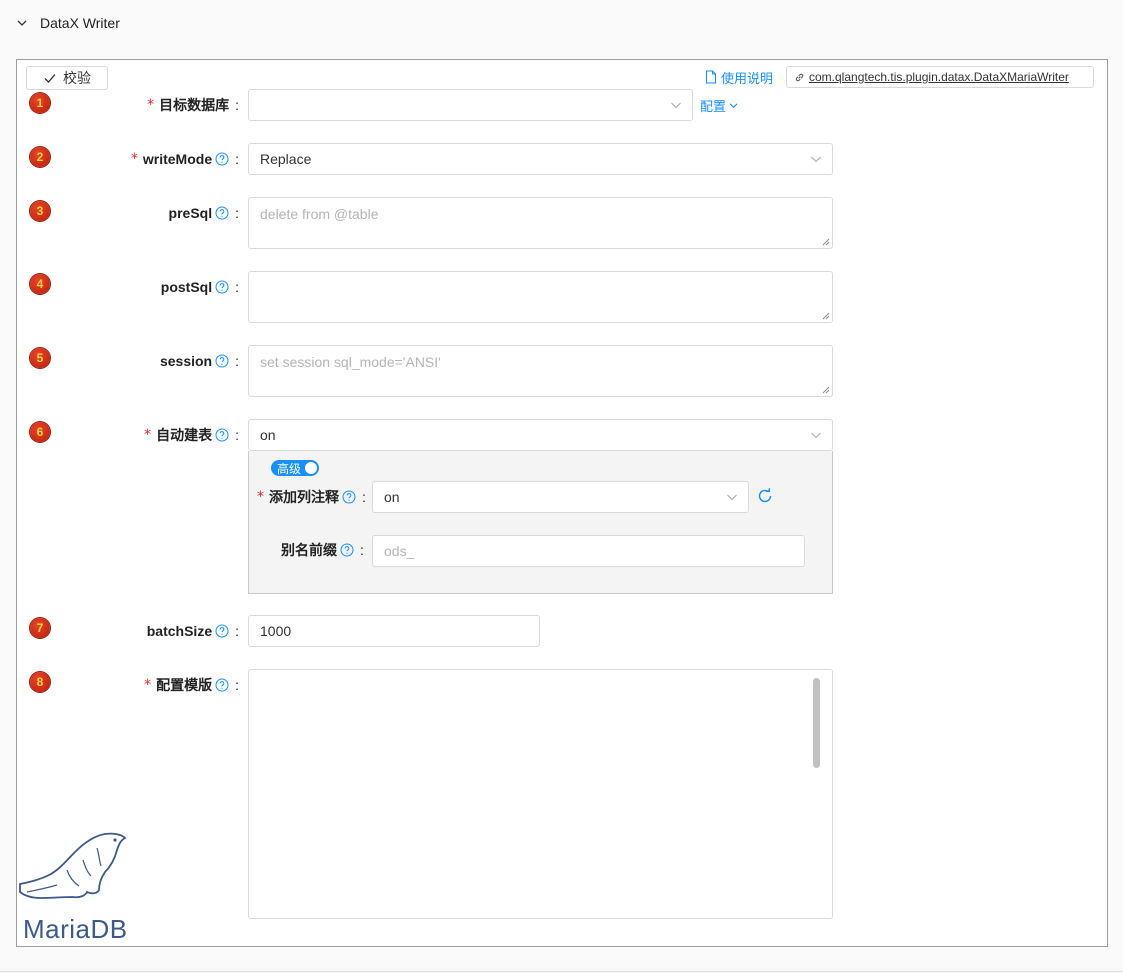  I want to click on check-icon, so click(50, 78).